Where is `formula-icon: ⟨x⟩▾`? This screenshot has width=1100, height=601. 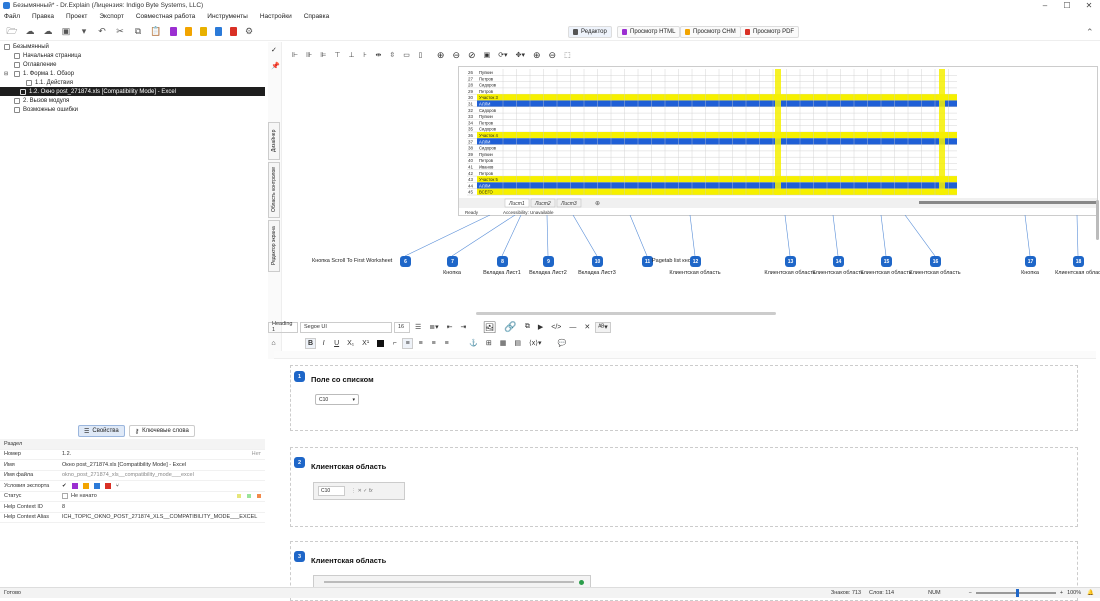 formula-icon: ⟨x⟩▾ is located at coordinates (535, 343).